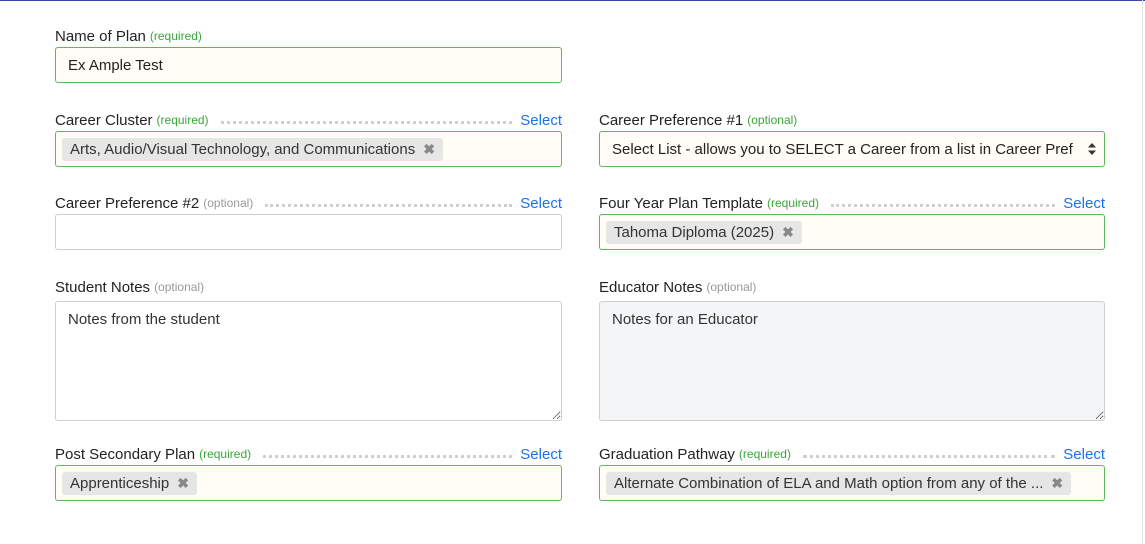 The height and width of the screenshot is (544, 1145). I want to click on career-pref-2-select-link: Select, so click(541, 203).